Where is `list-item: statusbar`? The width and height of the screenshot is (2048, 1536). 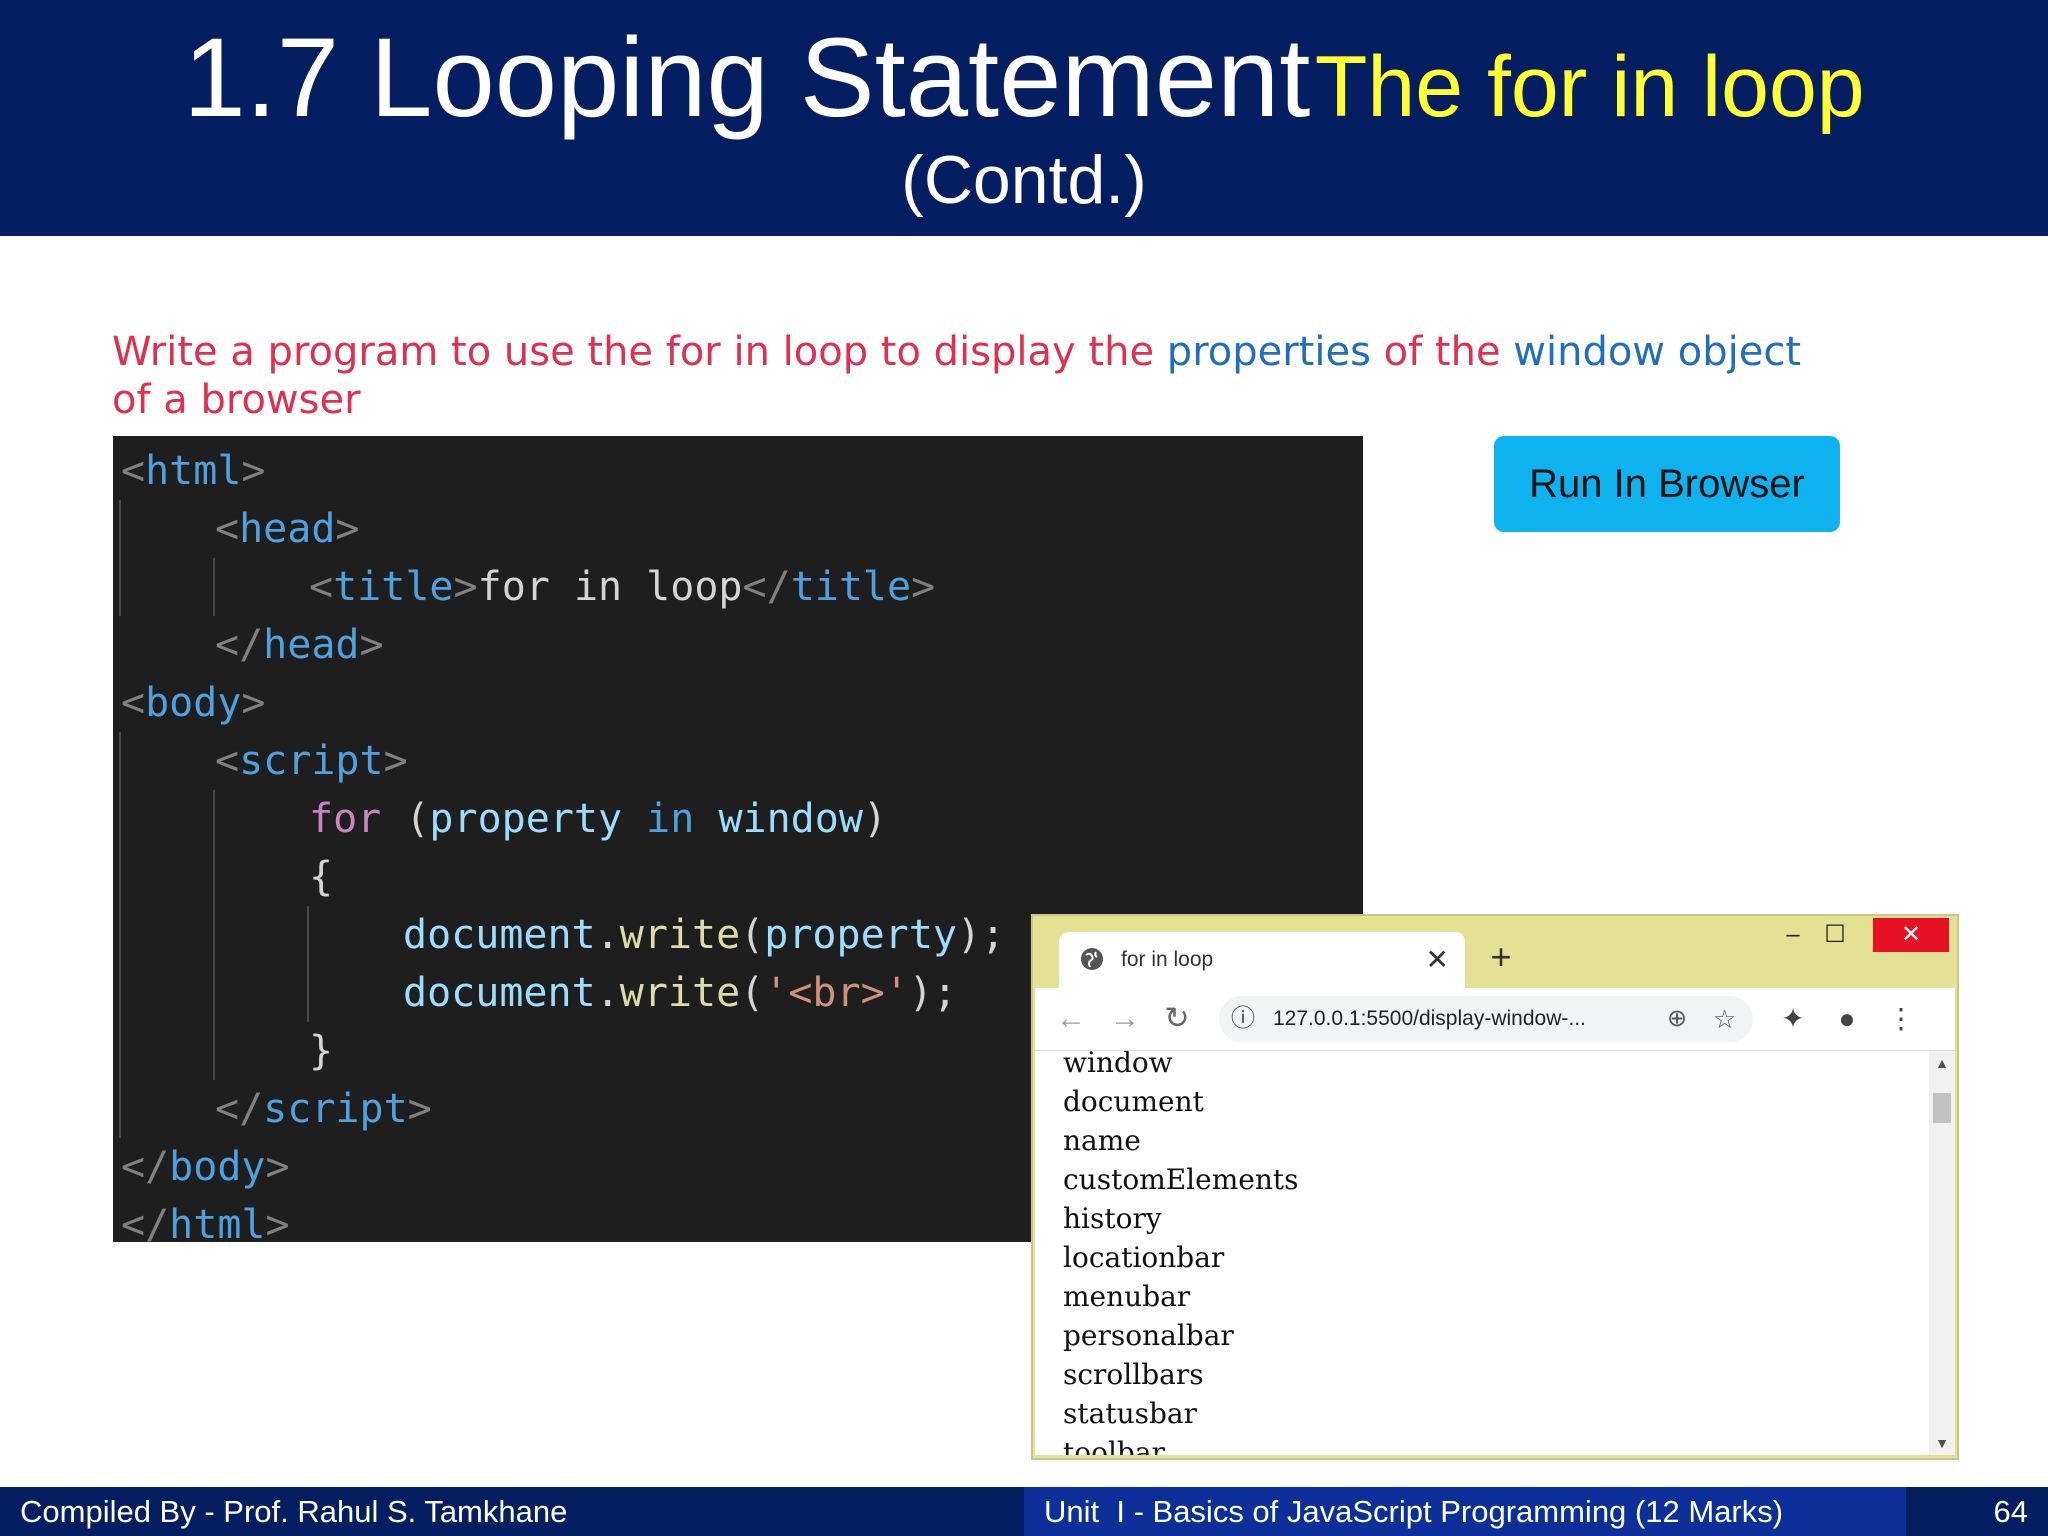 list-item: statusbar is located at coordinates (1130, 1413).